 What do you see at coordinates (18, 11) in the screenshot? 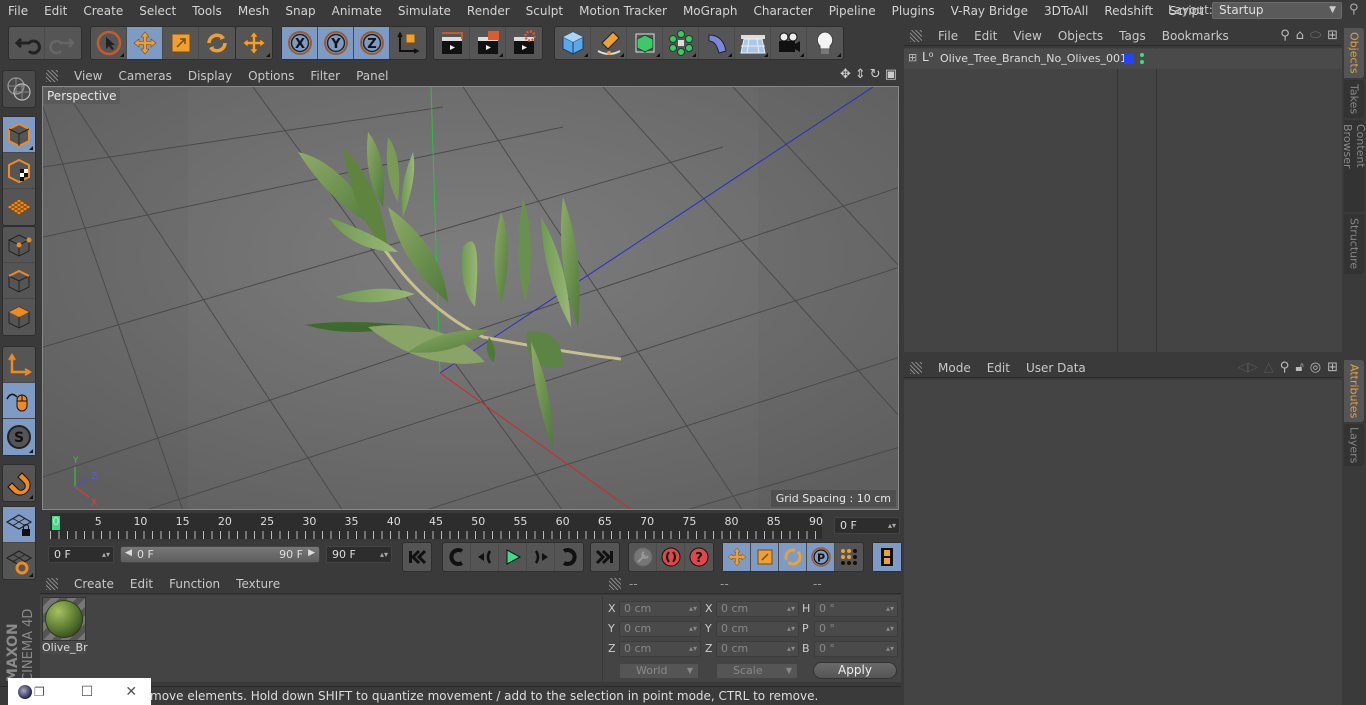
I see `menu-file: File` at bounding box center [18, 11].